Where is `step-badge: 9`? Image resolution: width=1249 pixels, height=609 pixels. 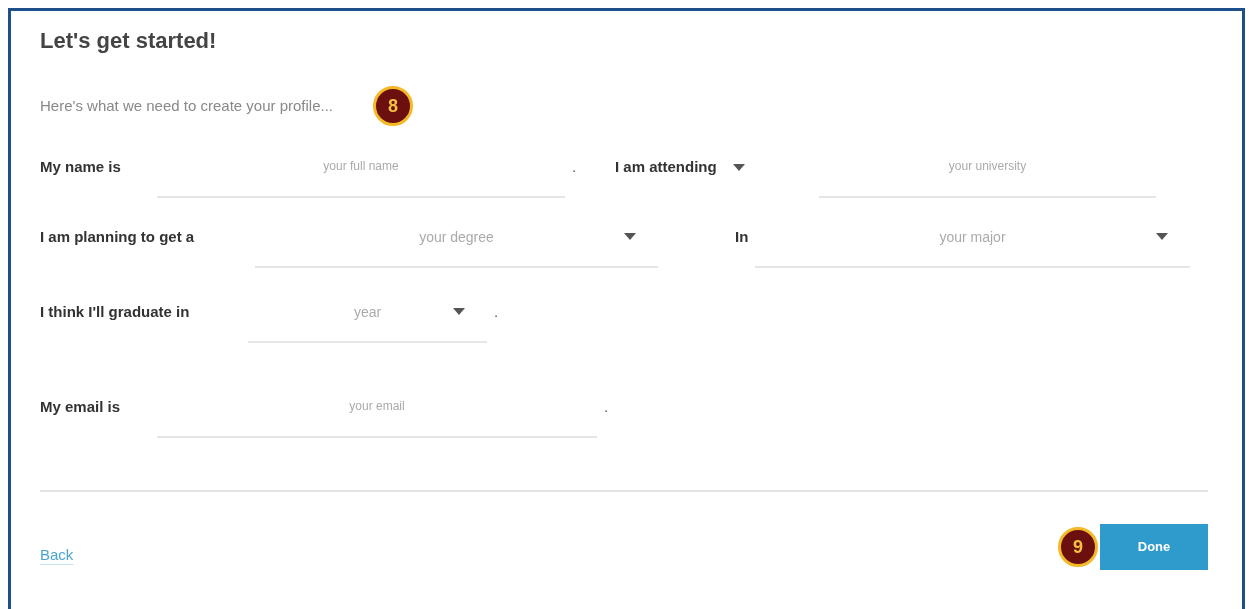
step-badge: 9 is located at coordinates (1078, 547).